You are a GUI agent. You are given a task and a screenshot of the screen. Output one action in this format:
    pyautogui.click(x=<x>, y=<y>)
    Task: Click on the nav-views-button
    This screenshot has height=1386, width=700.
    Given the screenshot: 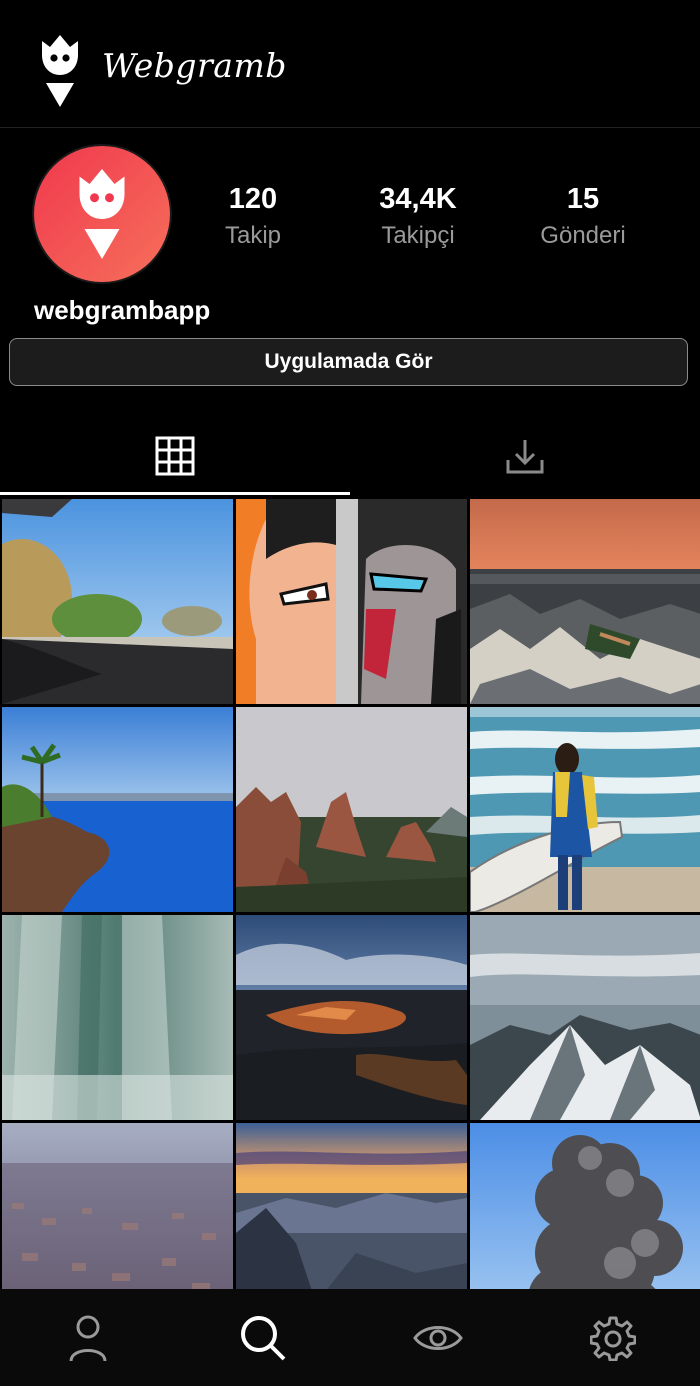 What is the action you would take?
    pyautogui.click(x=437, y=1337)
    